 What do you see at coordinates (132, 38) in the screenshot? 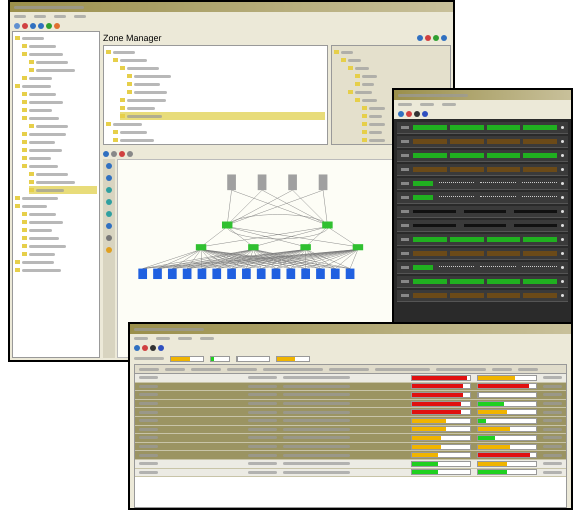
I see `panel-title: Zone Manager` at bounding box center [132, 38].